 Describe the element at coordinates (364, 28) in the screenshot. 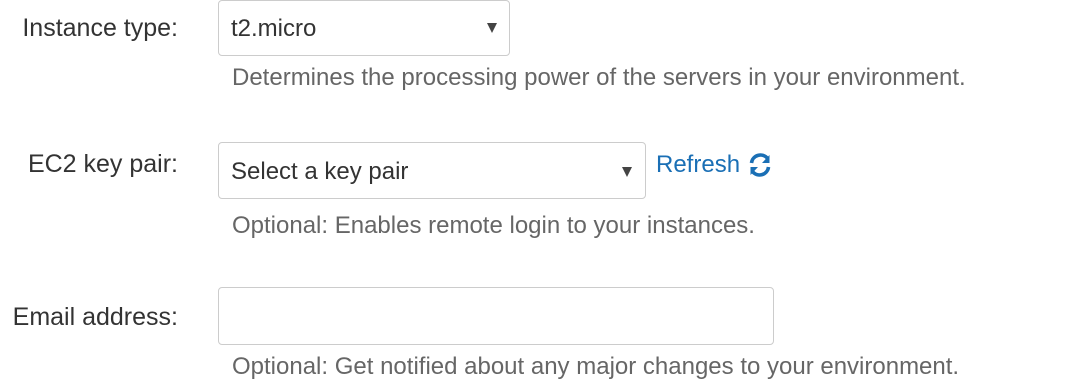

I see `instance-type-select: t2.micro` at that location.